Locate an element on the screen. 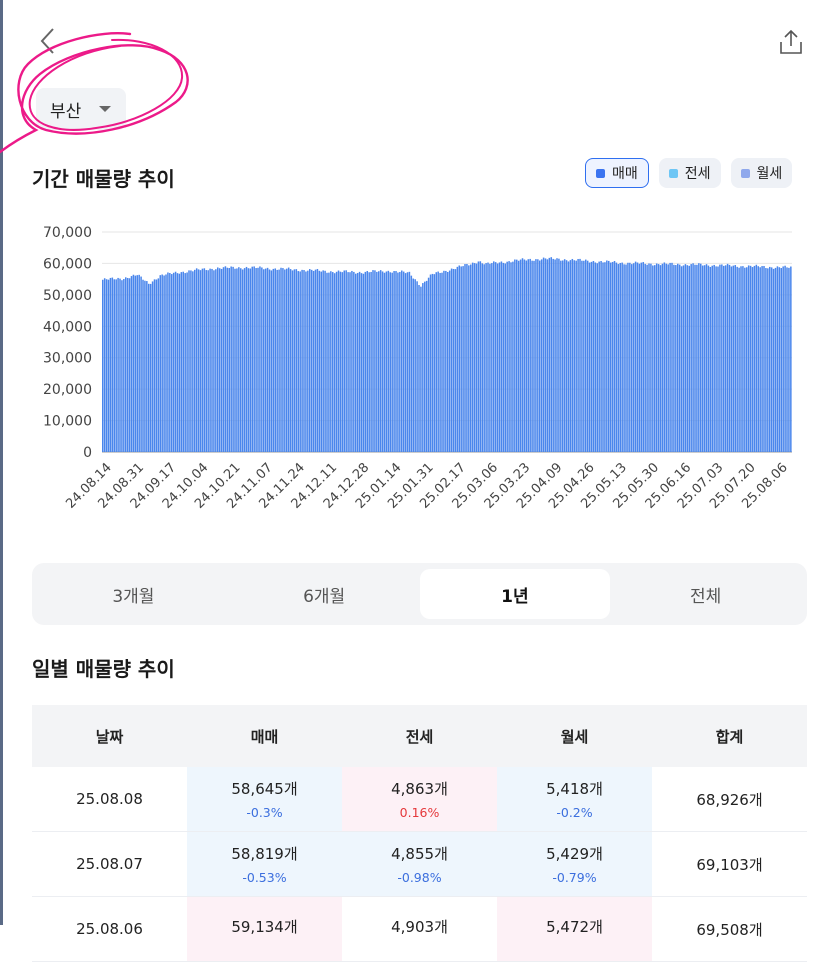 This screenshot has width=827, height=962. sale-change: -0.3% is located at coordinates (264, 812).